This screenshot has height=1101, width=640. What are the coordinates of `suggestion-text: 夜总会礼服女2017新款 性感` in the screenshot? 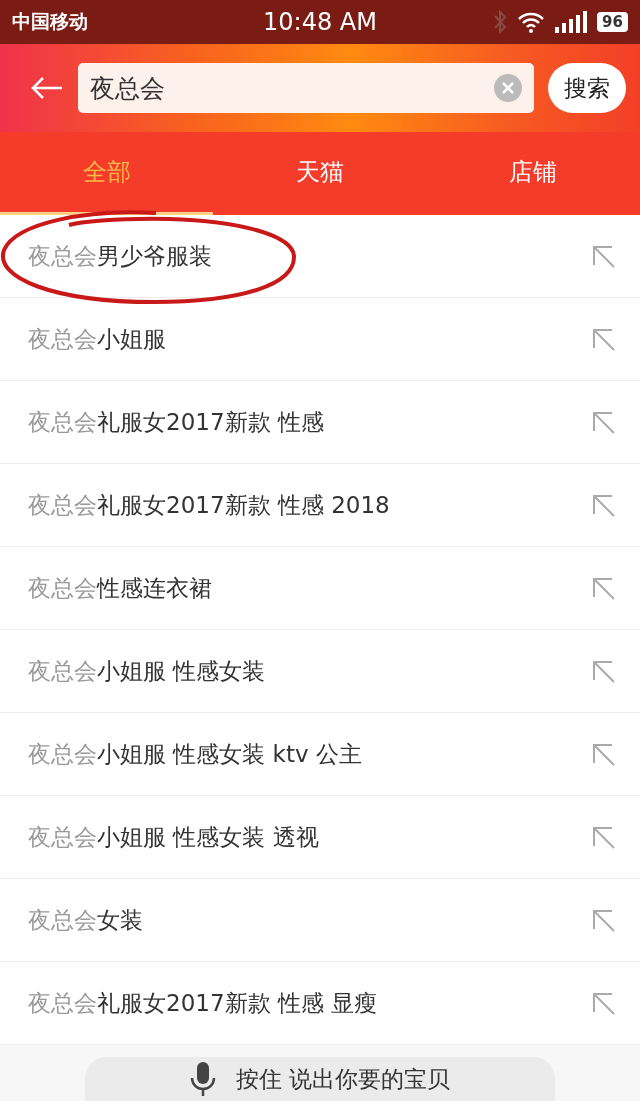 It's located at (176, 422).